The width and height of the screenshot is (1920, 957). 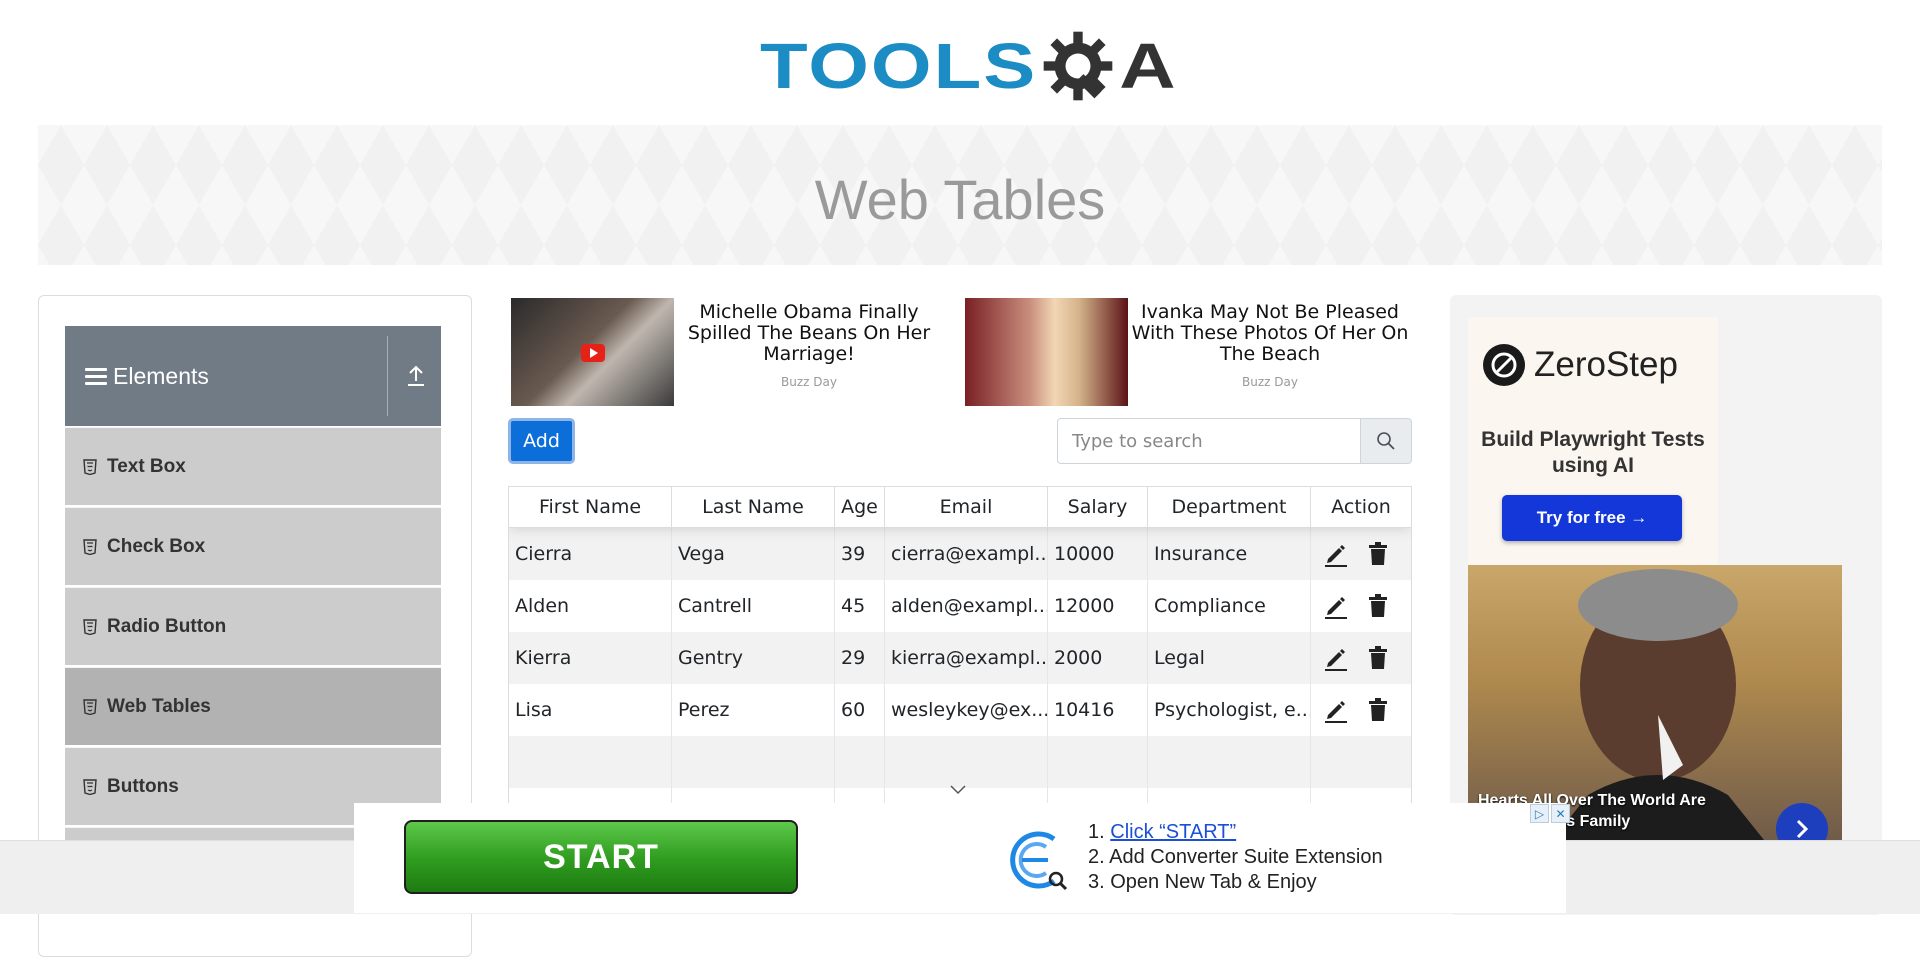 I want to click on step-1-number: 1., so click(x=1096, y=832).